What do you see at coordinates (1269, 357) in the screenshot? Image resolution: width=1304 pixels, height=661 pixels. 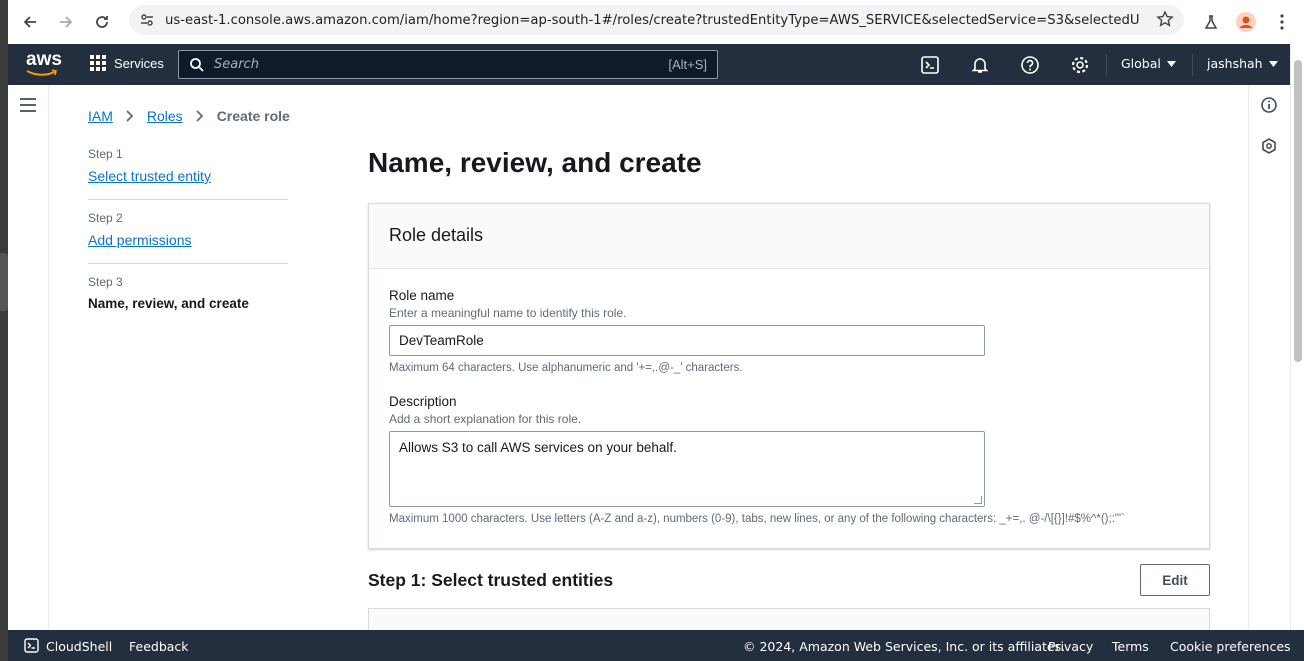 I see `right-utility-rail` at bounding box center [1269, 357].